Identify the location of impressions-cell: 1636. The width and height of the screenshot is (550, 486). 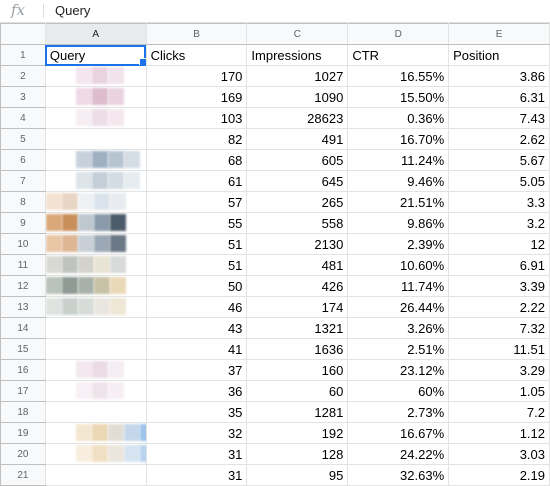
(297, 349).